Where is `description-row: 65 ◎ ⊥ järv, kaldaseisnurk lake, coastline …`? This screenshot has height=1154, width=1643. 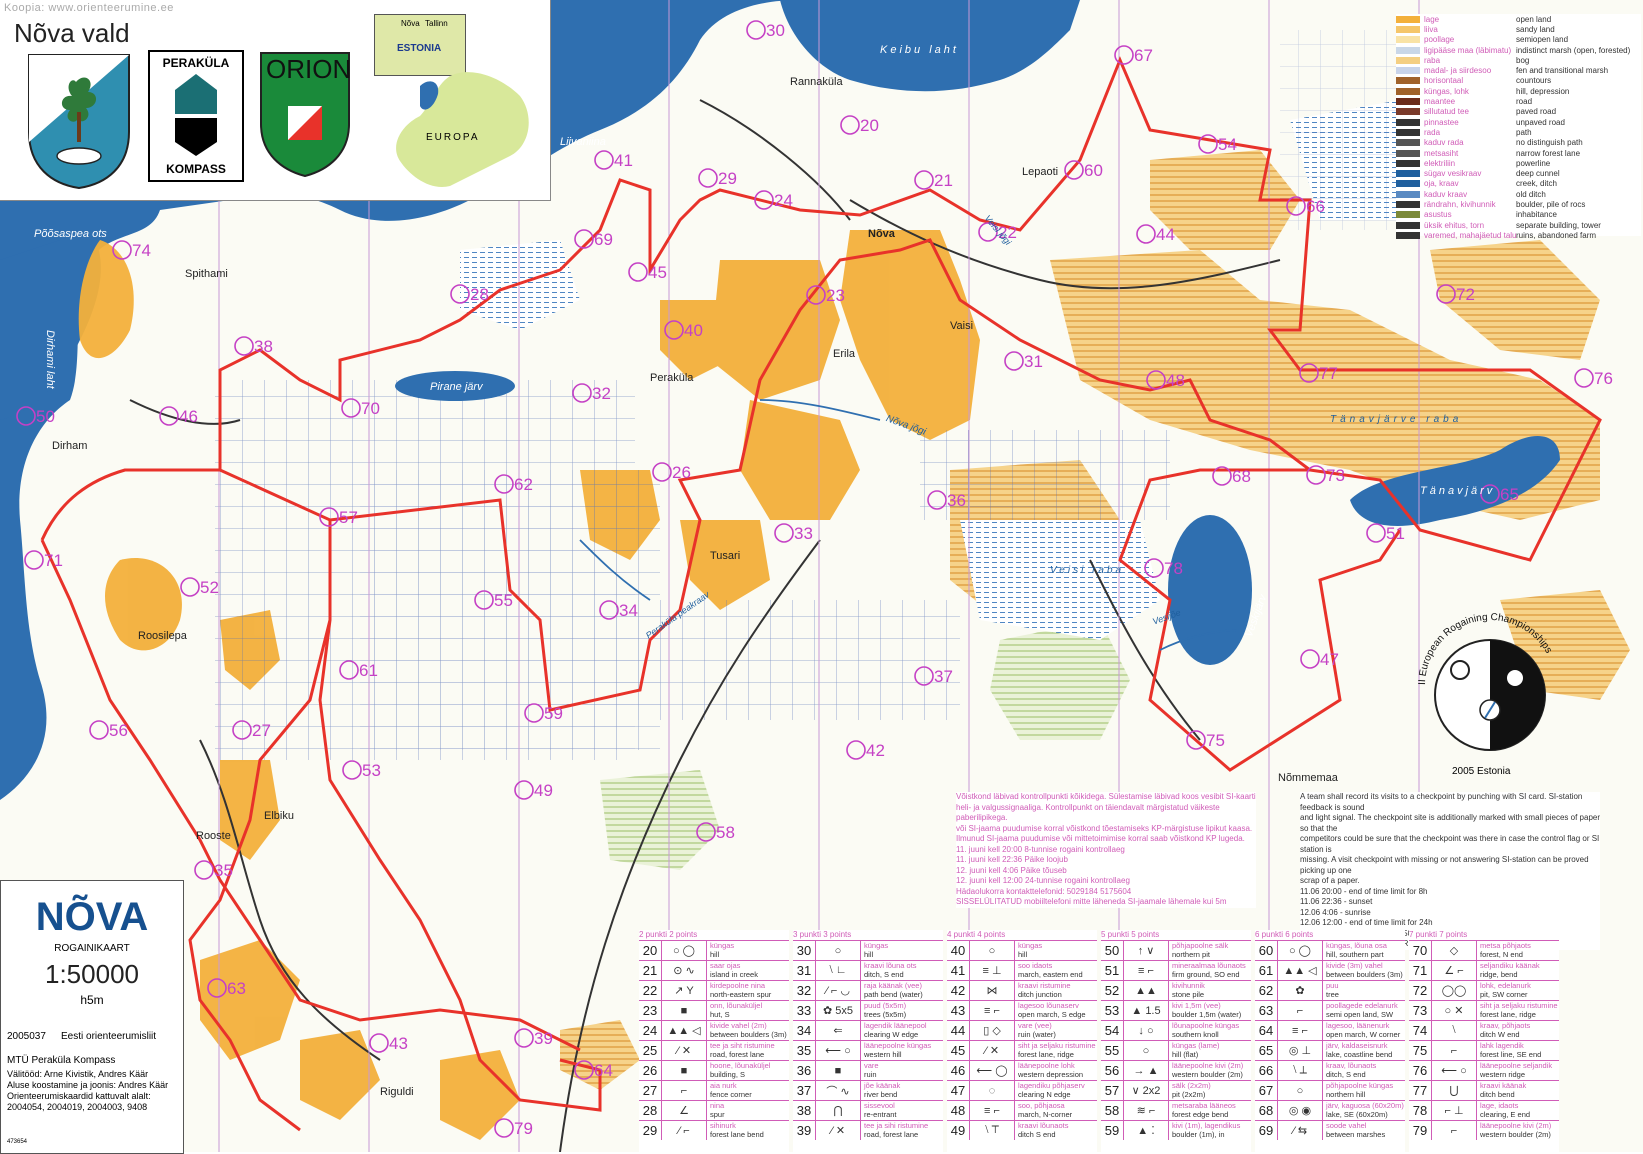 description-row: 65 ◎ ⊥ järv, kaldaseisnurk lake, coastline … is located at coordinates (1330, 1050).